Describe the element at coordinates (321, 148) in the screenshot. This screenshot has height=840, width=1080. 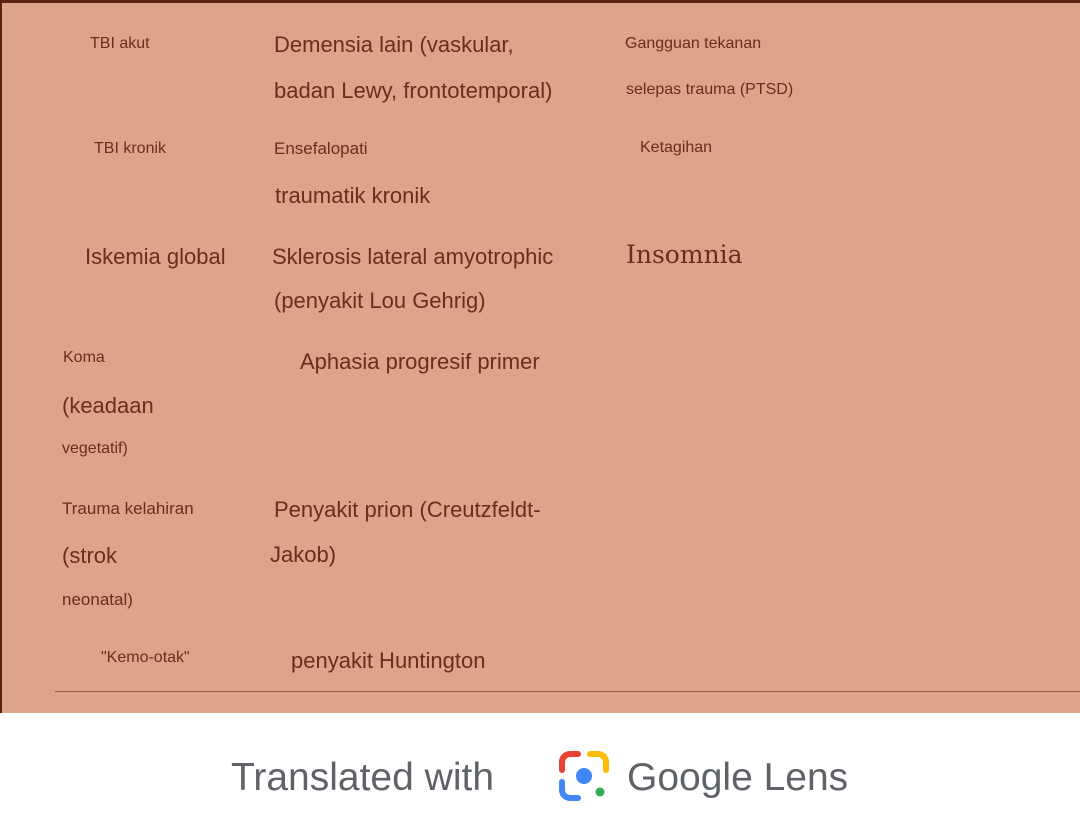
I see `condition-label: Ensefalopati` at that location.